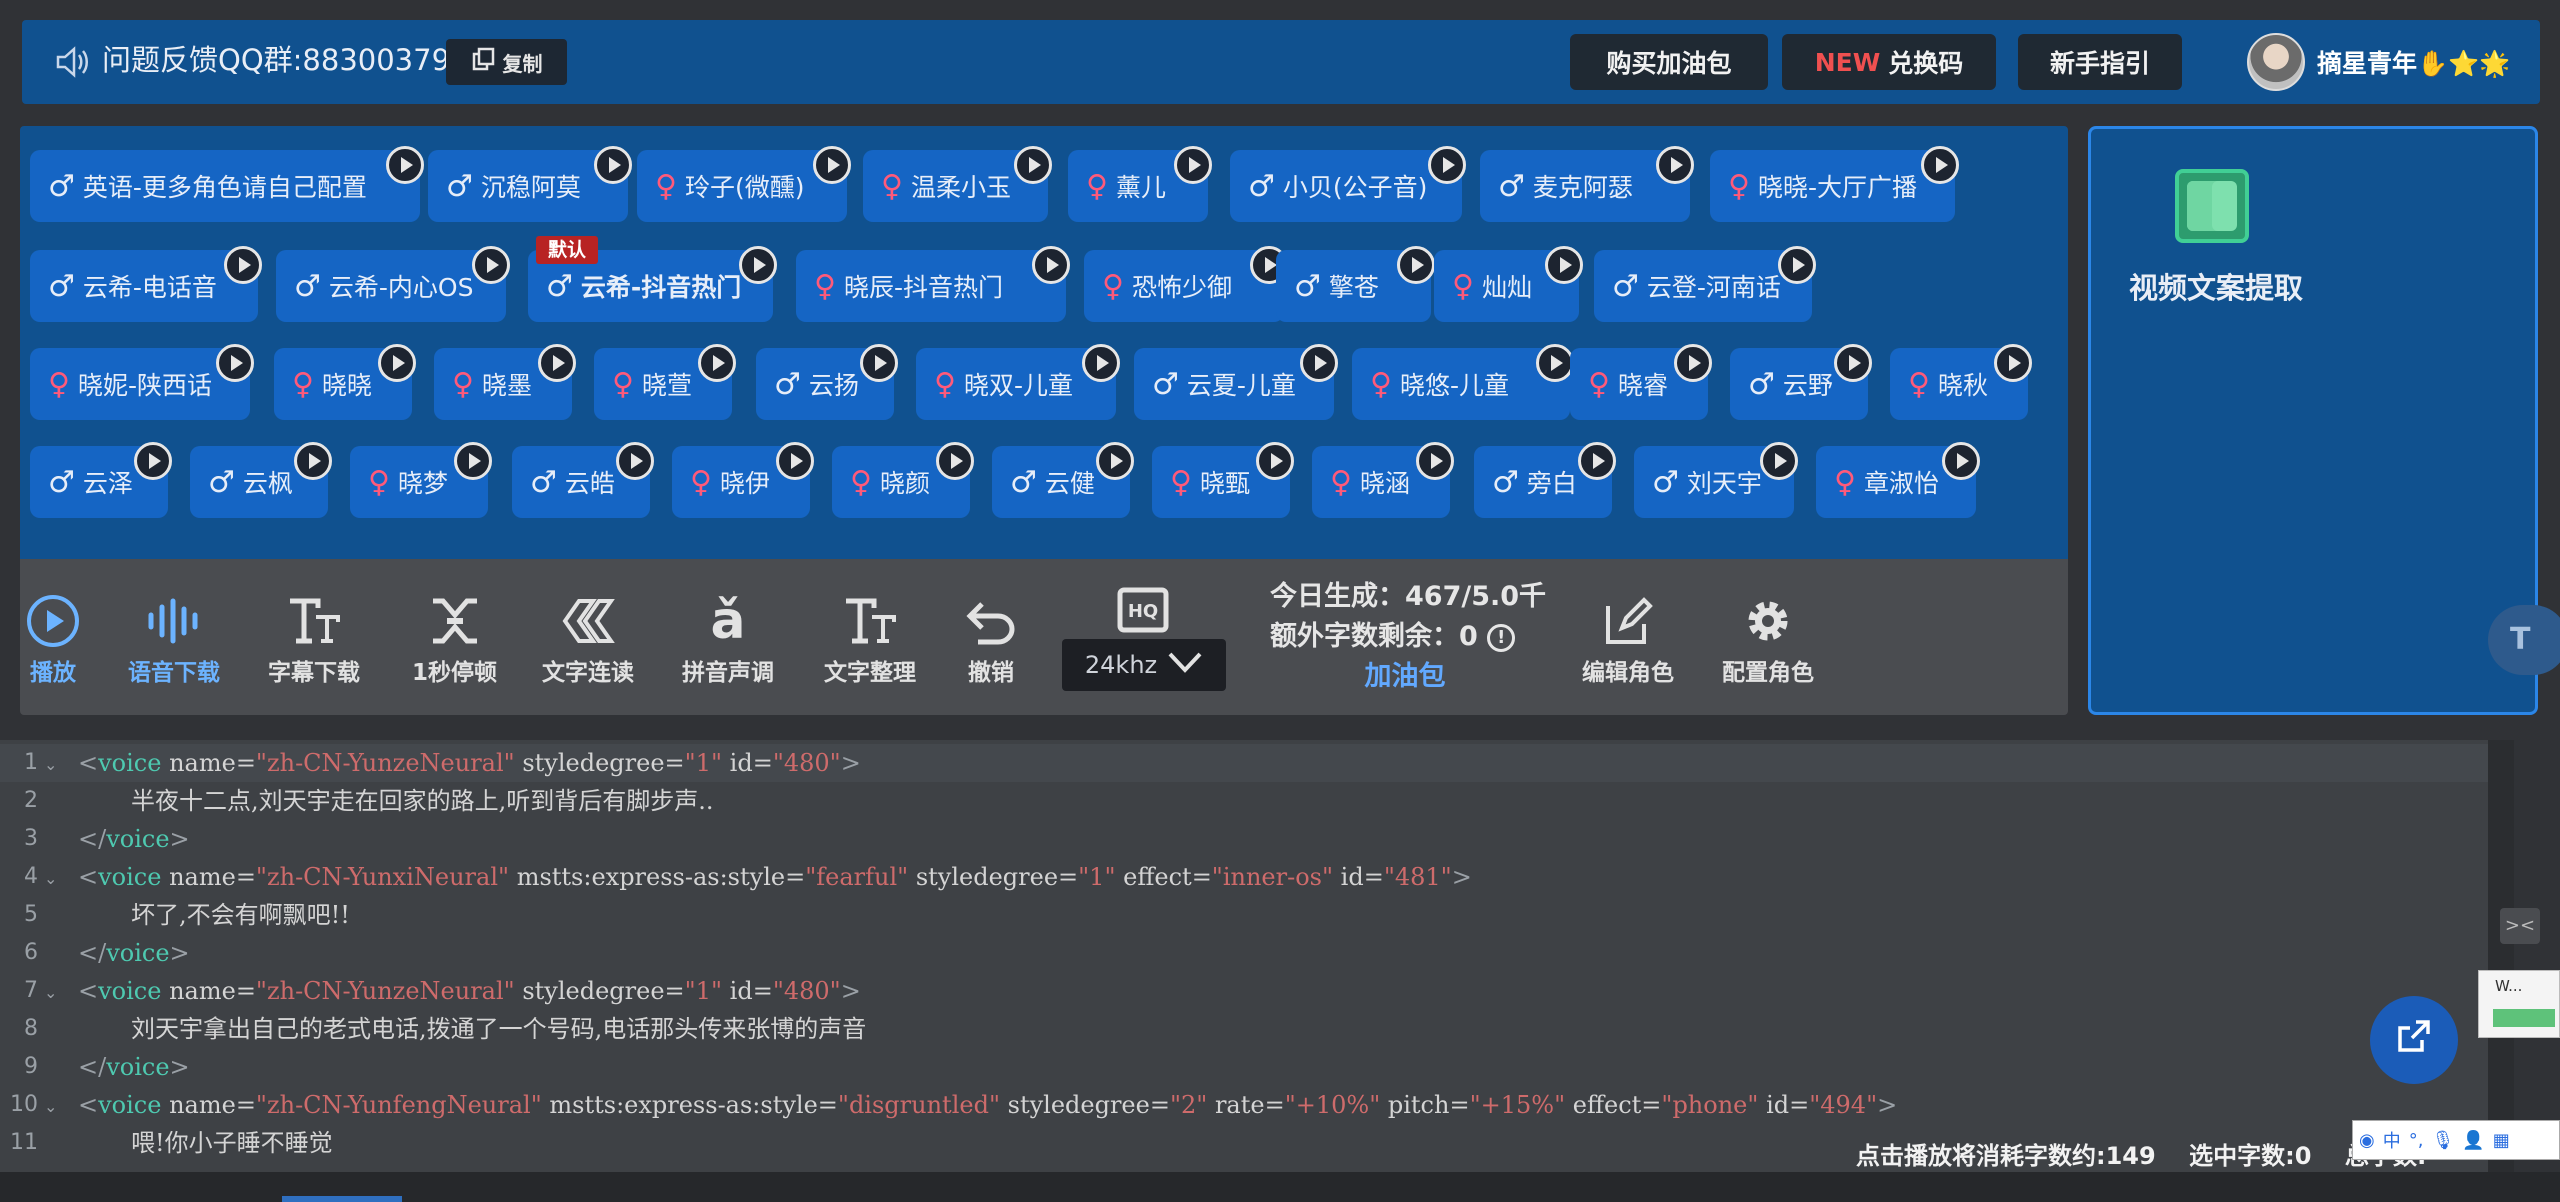 The height and width of the screenshot is (1202, 2560). What do you see at coordinates (1244, 1067) in the screenshot?
I see `code-line: 9 </voice>` at bounding box center [1244, 1067].